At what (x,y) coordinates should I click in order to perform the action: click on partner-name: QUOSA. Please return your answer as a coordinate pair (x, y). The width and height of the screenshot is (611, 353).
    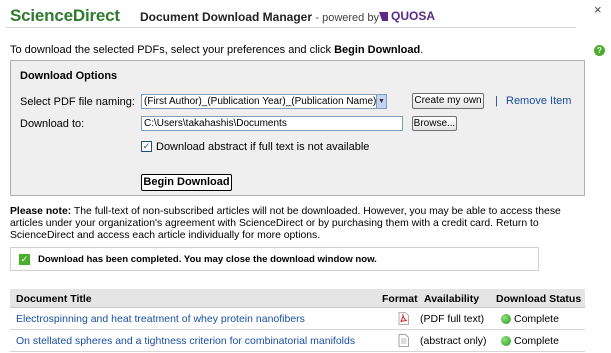
    Looking at the image, I should click on (413, 16).